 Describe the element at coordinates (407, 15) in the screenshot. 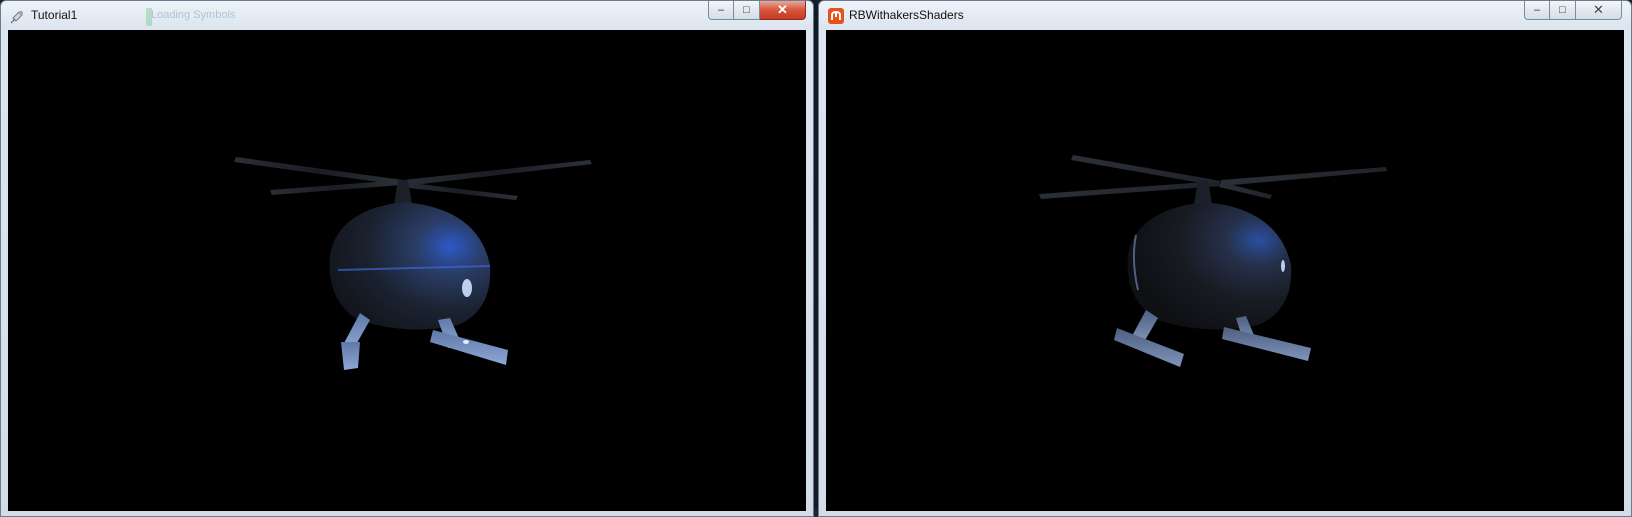

I see `title-bar: Tutorial1 Loading Symbols – □ ✕` at that location.